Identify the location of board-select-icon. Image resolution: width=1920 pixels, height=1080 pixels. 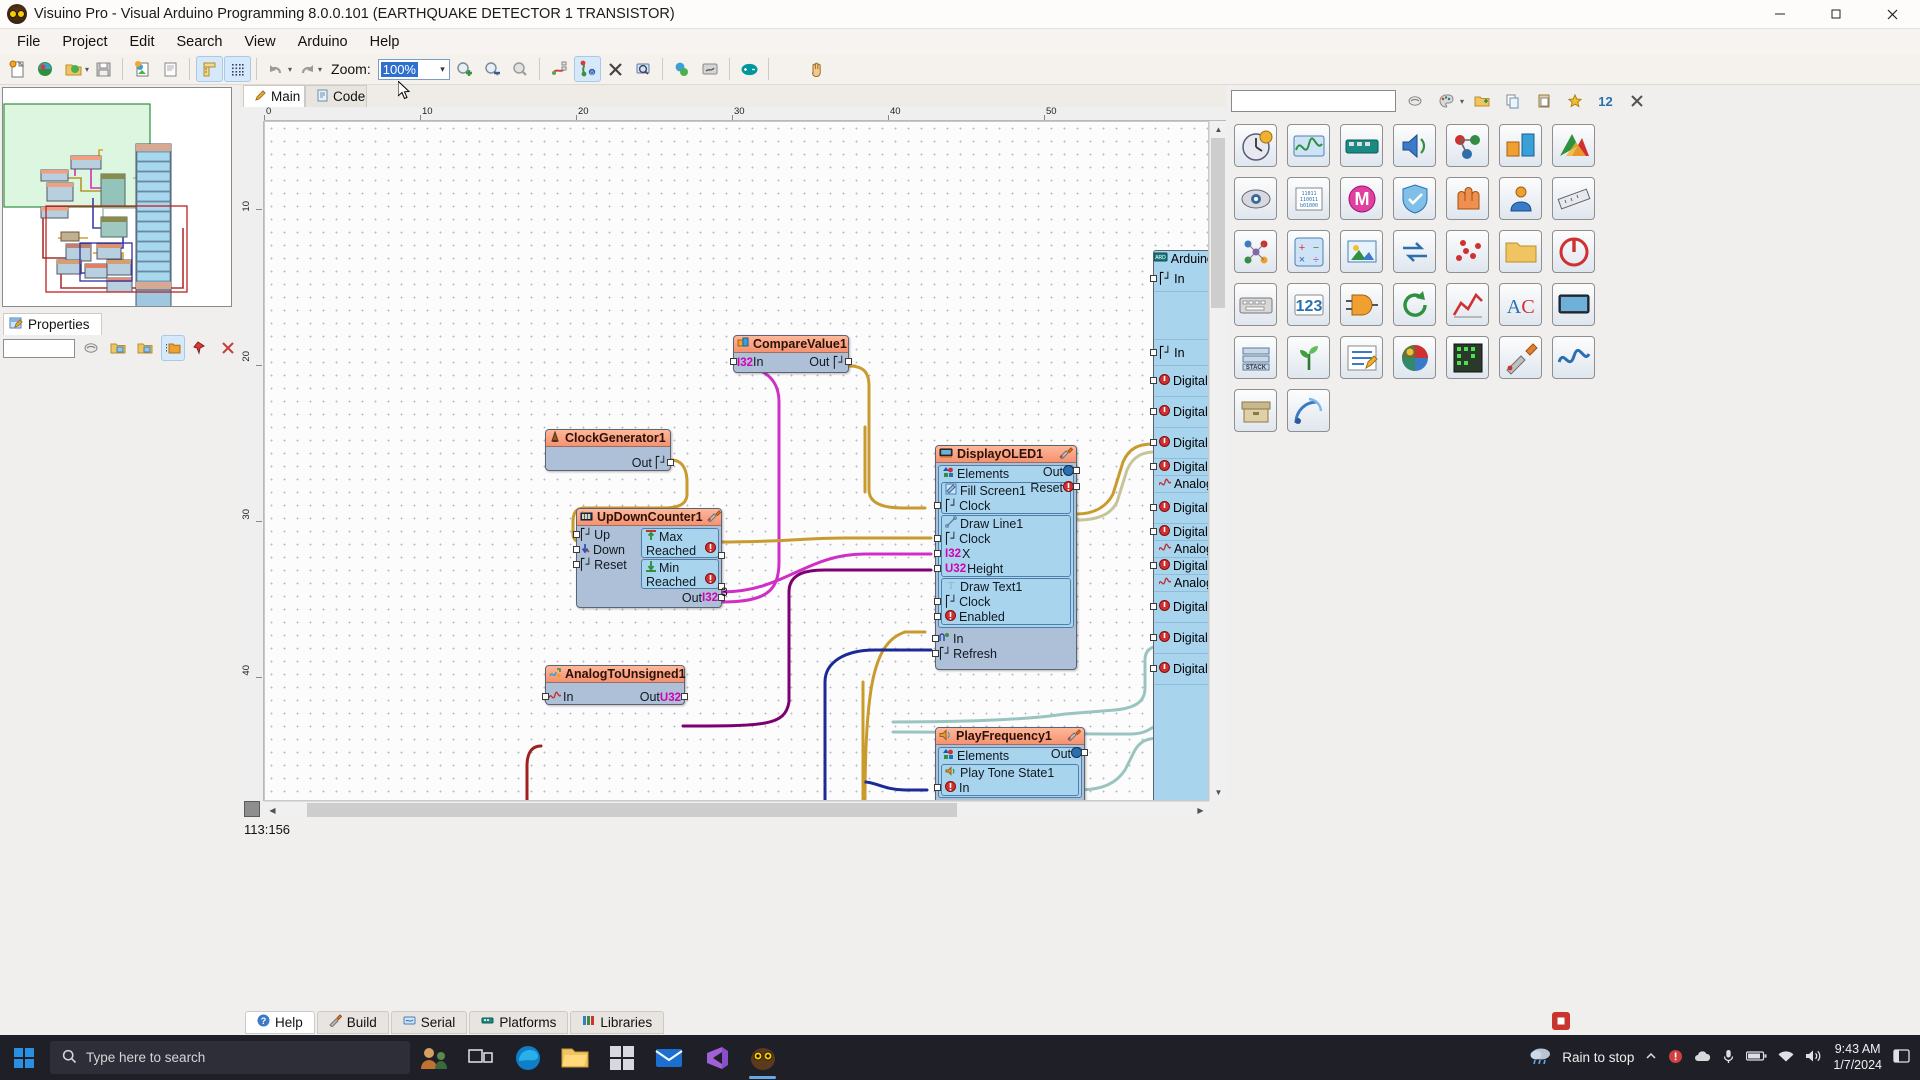
(682, 69).